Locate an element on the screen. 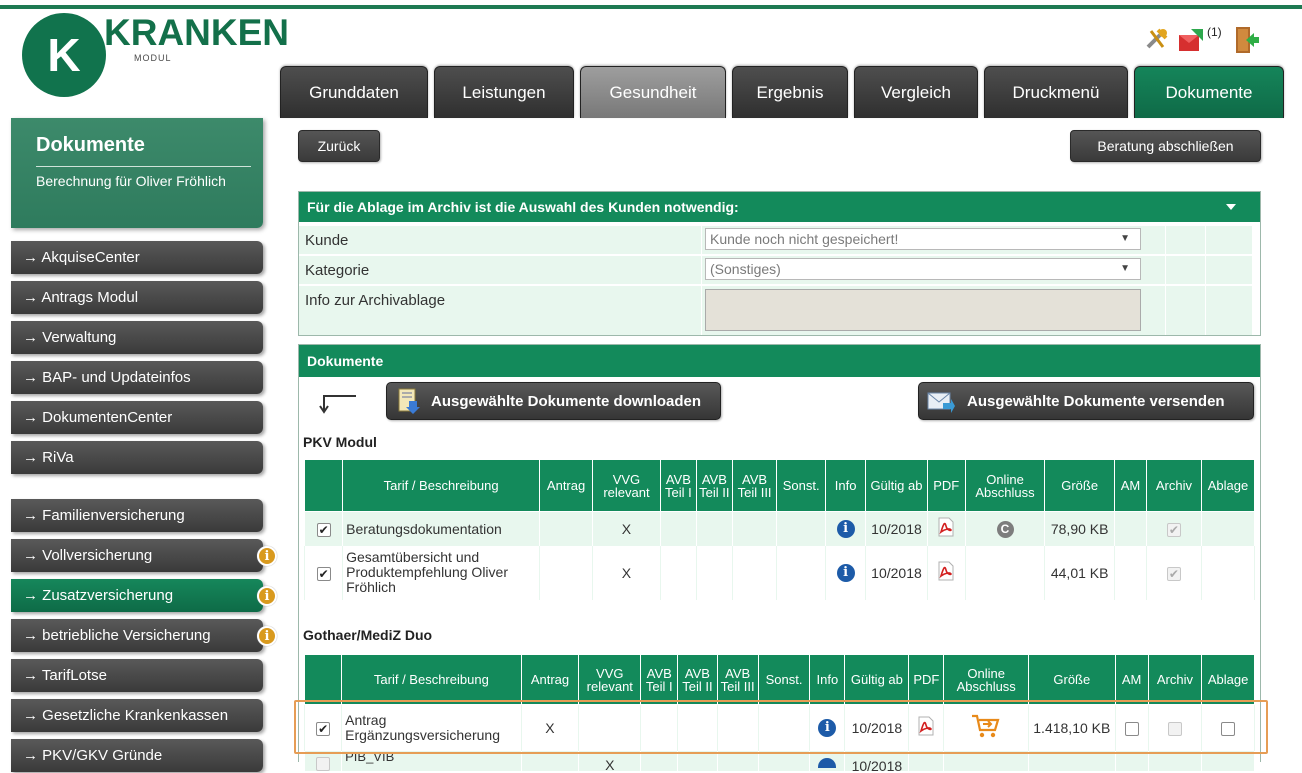 This screenshot has height=773, width=1302. groesse-cell: 78,90 KB is located at coordinates (1080, 528).